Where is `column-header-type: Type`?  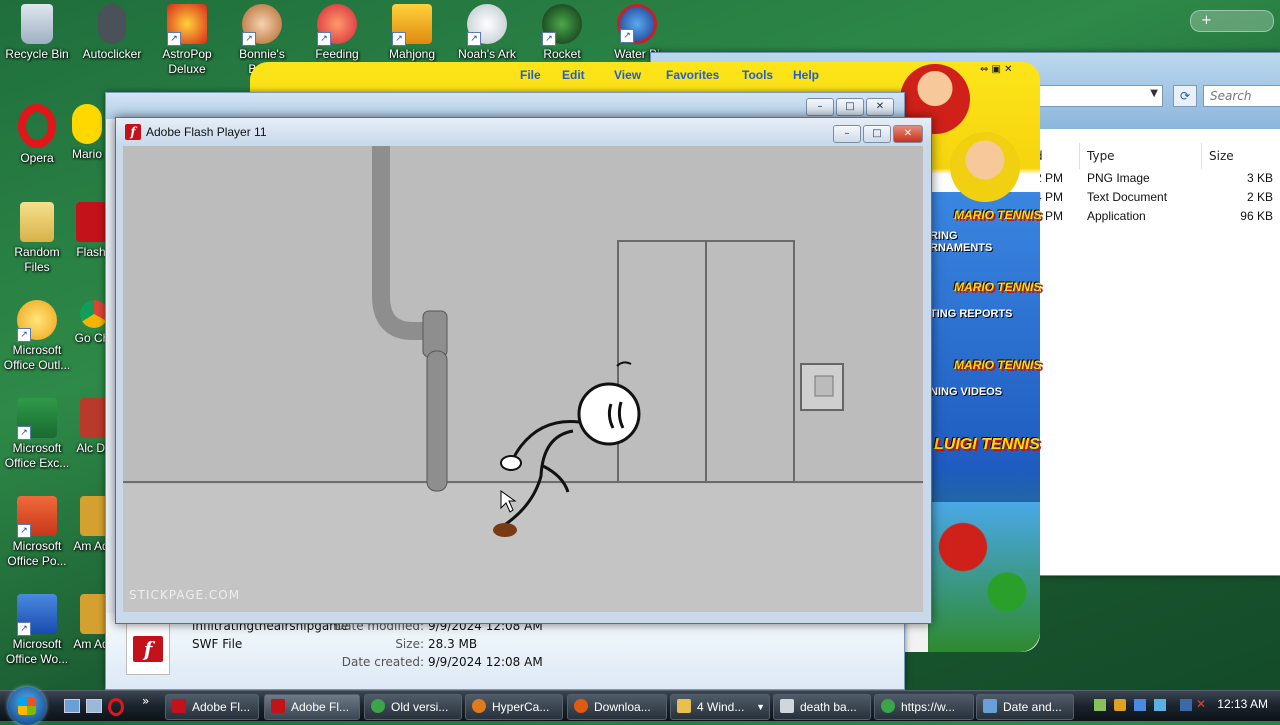 column-header-type: Type is located at coordinates (1101, 156).